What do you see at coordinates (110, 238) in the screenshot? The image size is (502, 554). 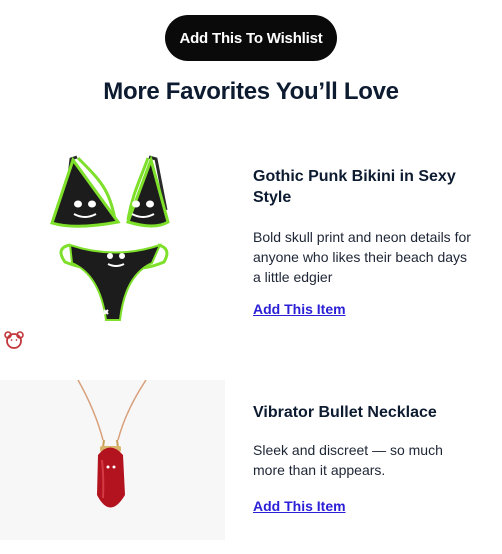 I see `skull-bikini-icon` at bounding box center [110, 238].